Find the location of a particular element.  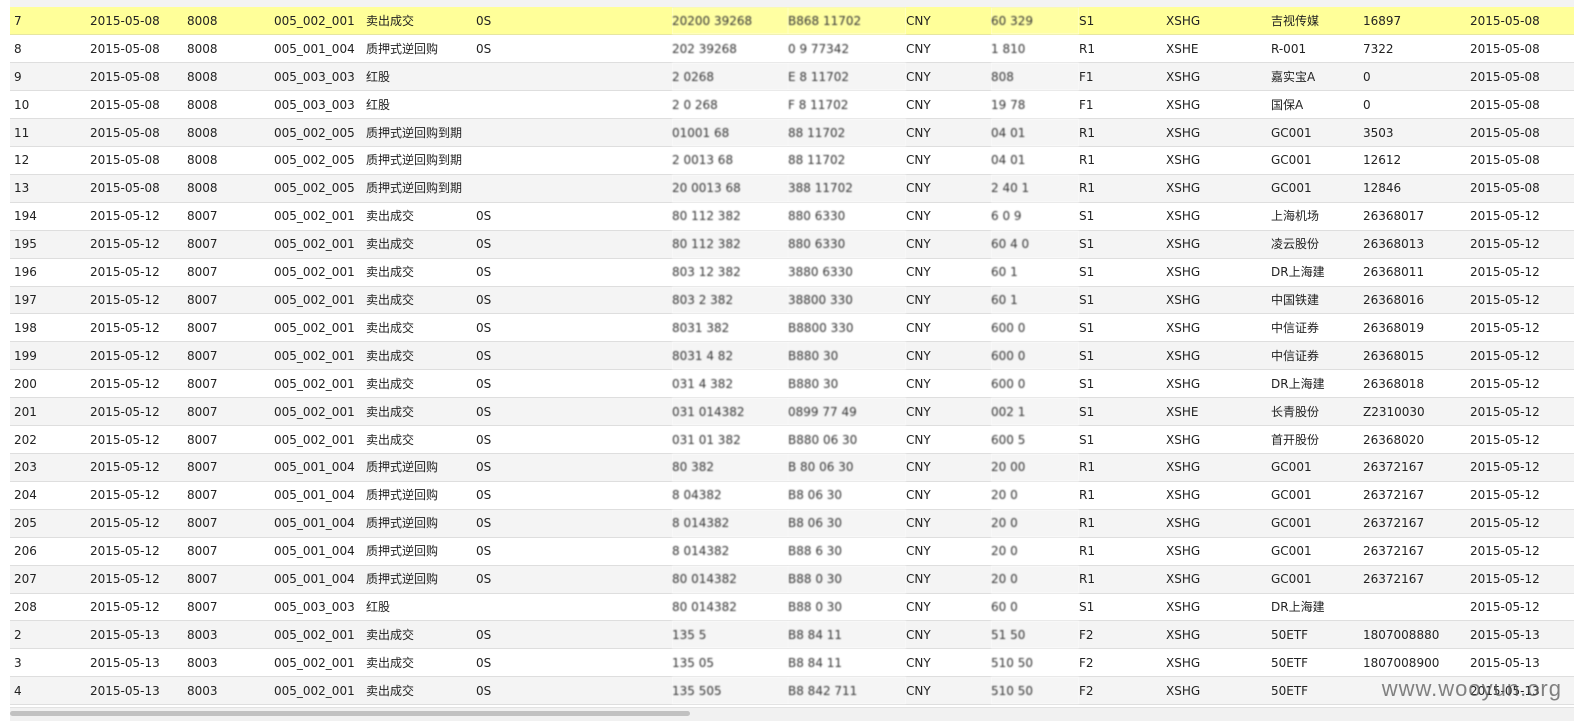

cell-row-id: 9 is located at coordinates (50, 77).